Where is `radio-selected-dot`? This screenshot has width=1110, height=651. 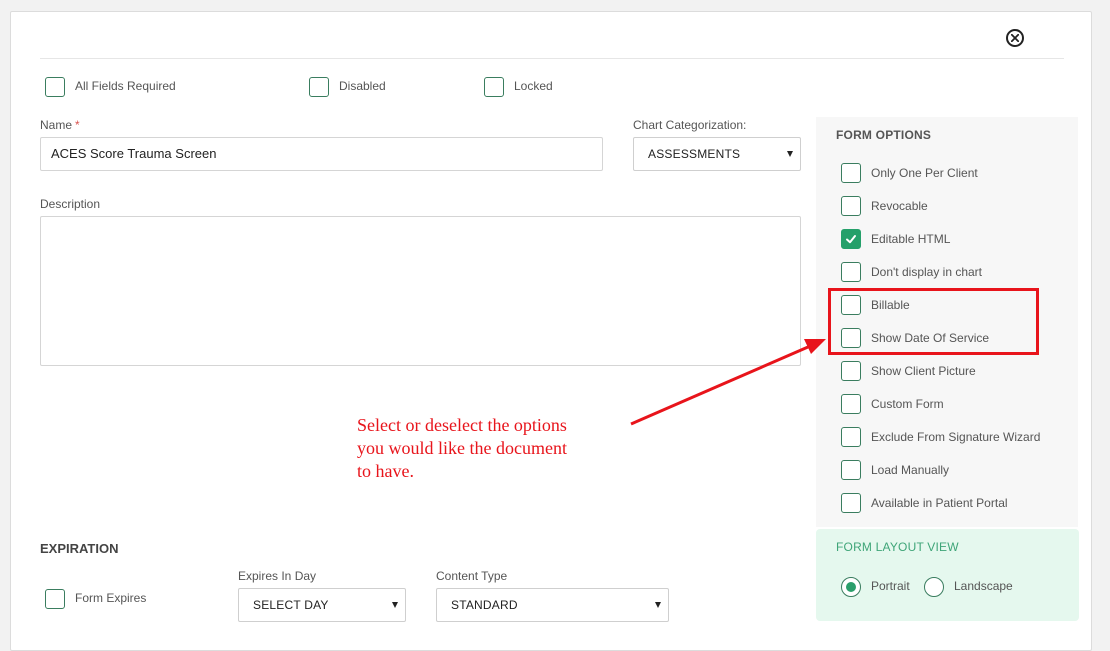 radio-selected-dot is located at coordinates (851, 587).